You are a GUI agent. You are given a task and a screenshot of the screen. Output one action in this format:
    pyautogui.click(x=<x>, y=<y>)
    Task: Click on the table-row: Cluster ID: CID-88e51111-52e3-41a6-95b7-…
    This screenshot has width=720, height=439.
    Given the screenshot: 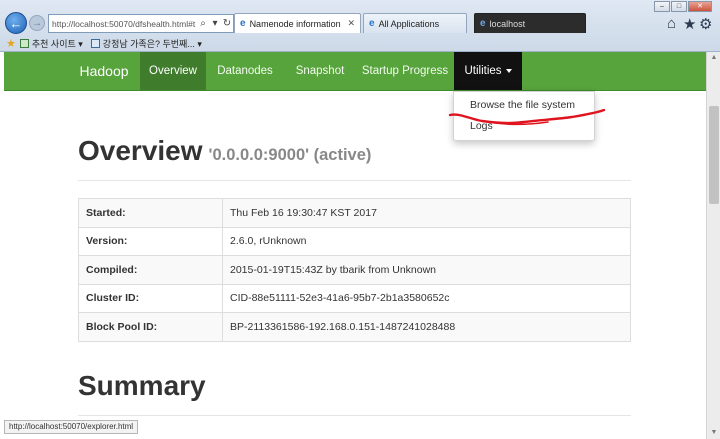 What is the action you would take?
    pyautogui.click(x=354, y=298)
    